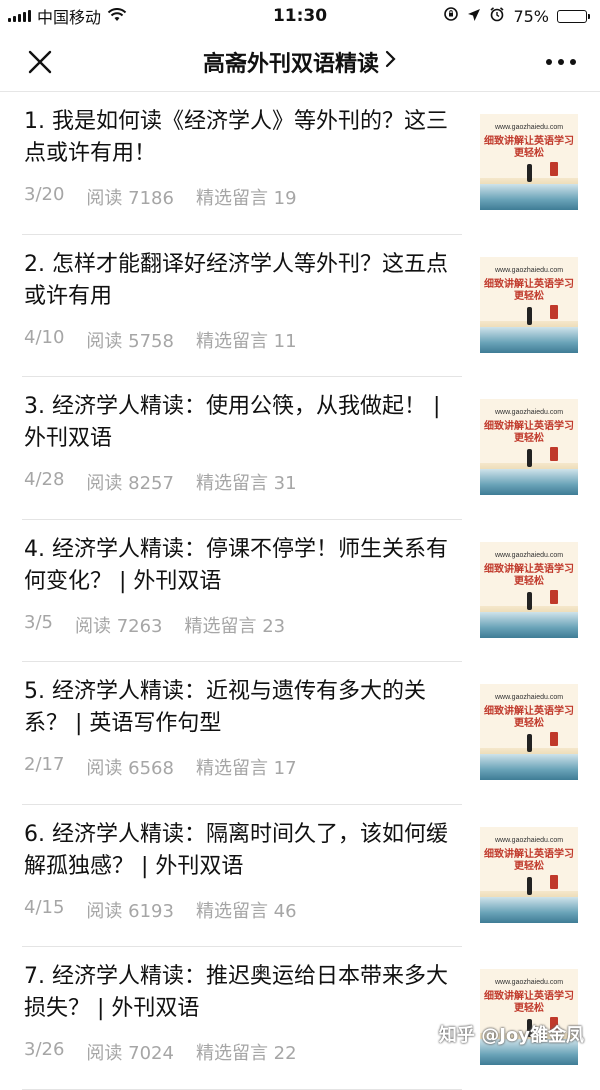 Image resolution: width=600 pixels, height=1090 pixels. What do you see at coordinates (246, 341) in the screenshot?
I see `article-comments: 精选留言 11` at bounding box center [246, 341].